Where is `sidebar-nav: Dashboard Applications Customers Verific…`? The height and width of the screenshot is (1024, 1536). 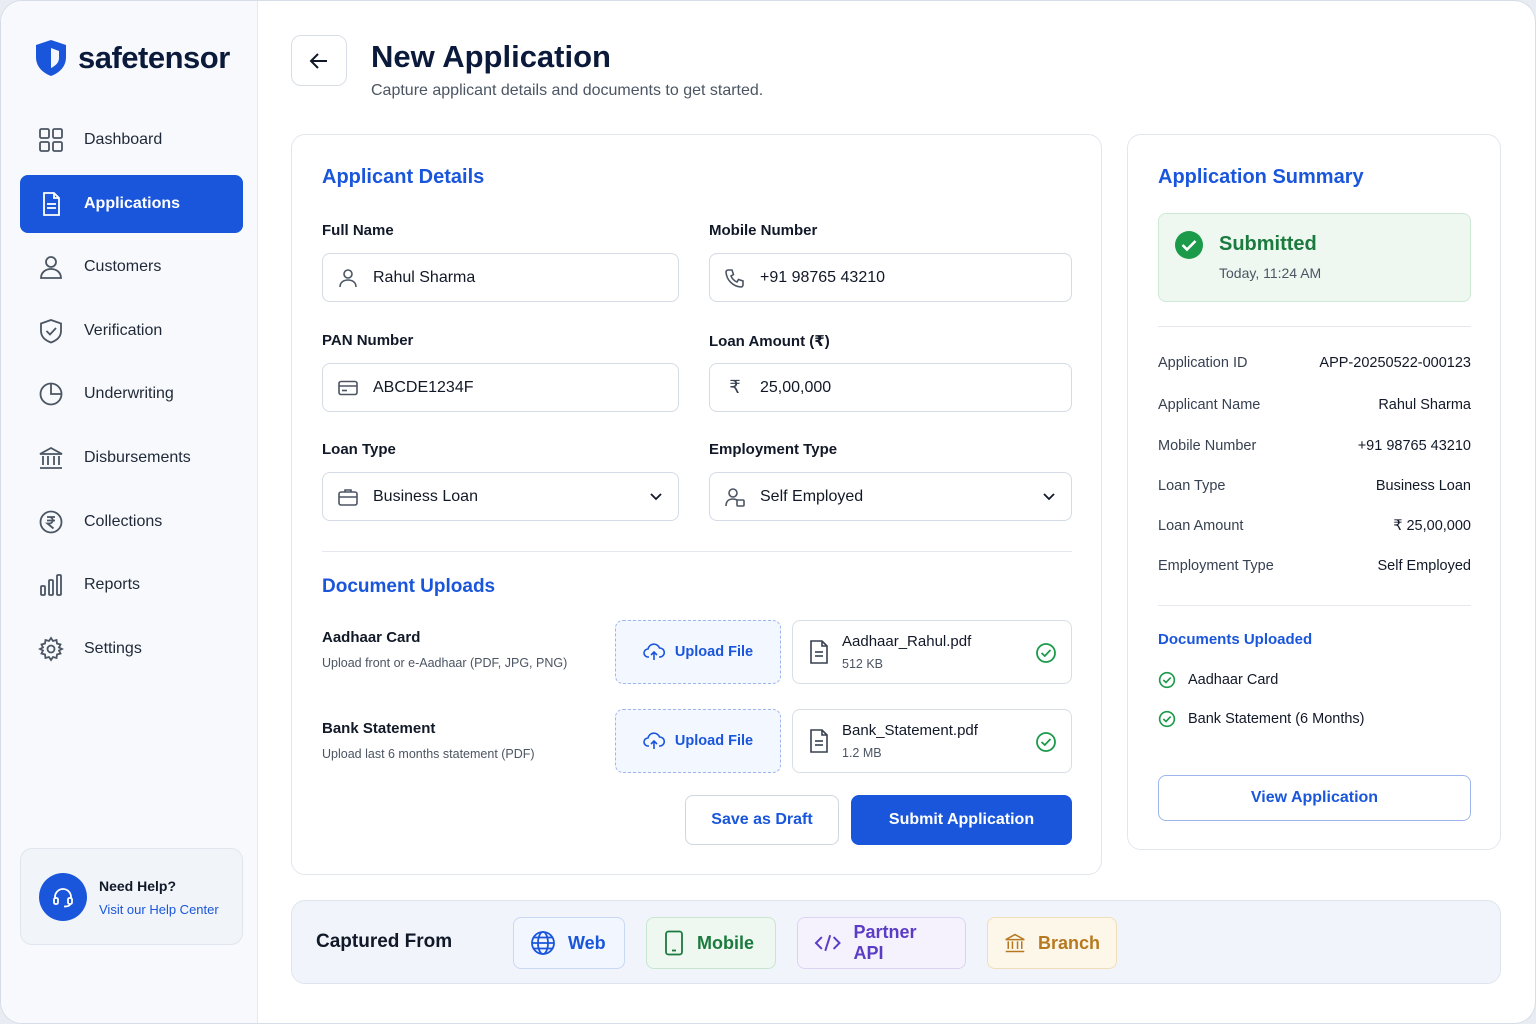
sidebar-nav: Dashboard Applications Customers Verific… is located at coordinates (131, 397).